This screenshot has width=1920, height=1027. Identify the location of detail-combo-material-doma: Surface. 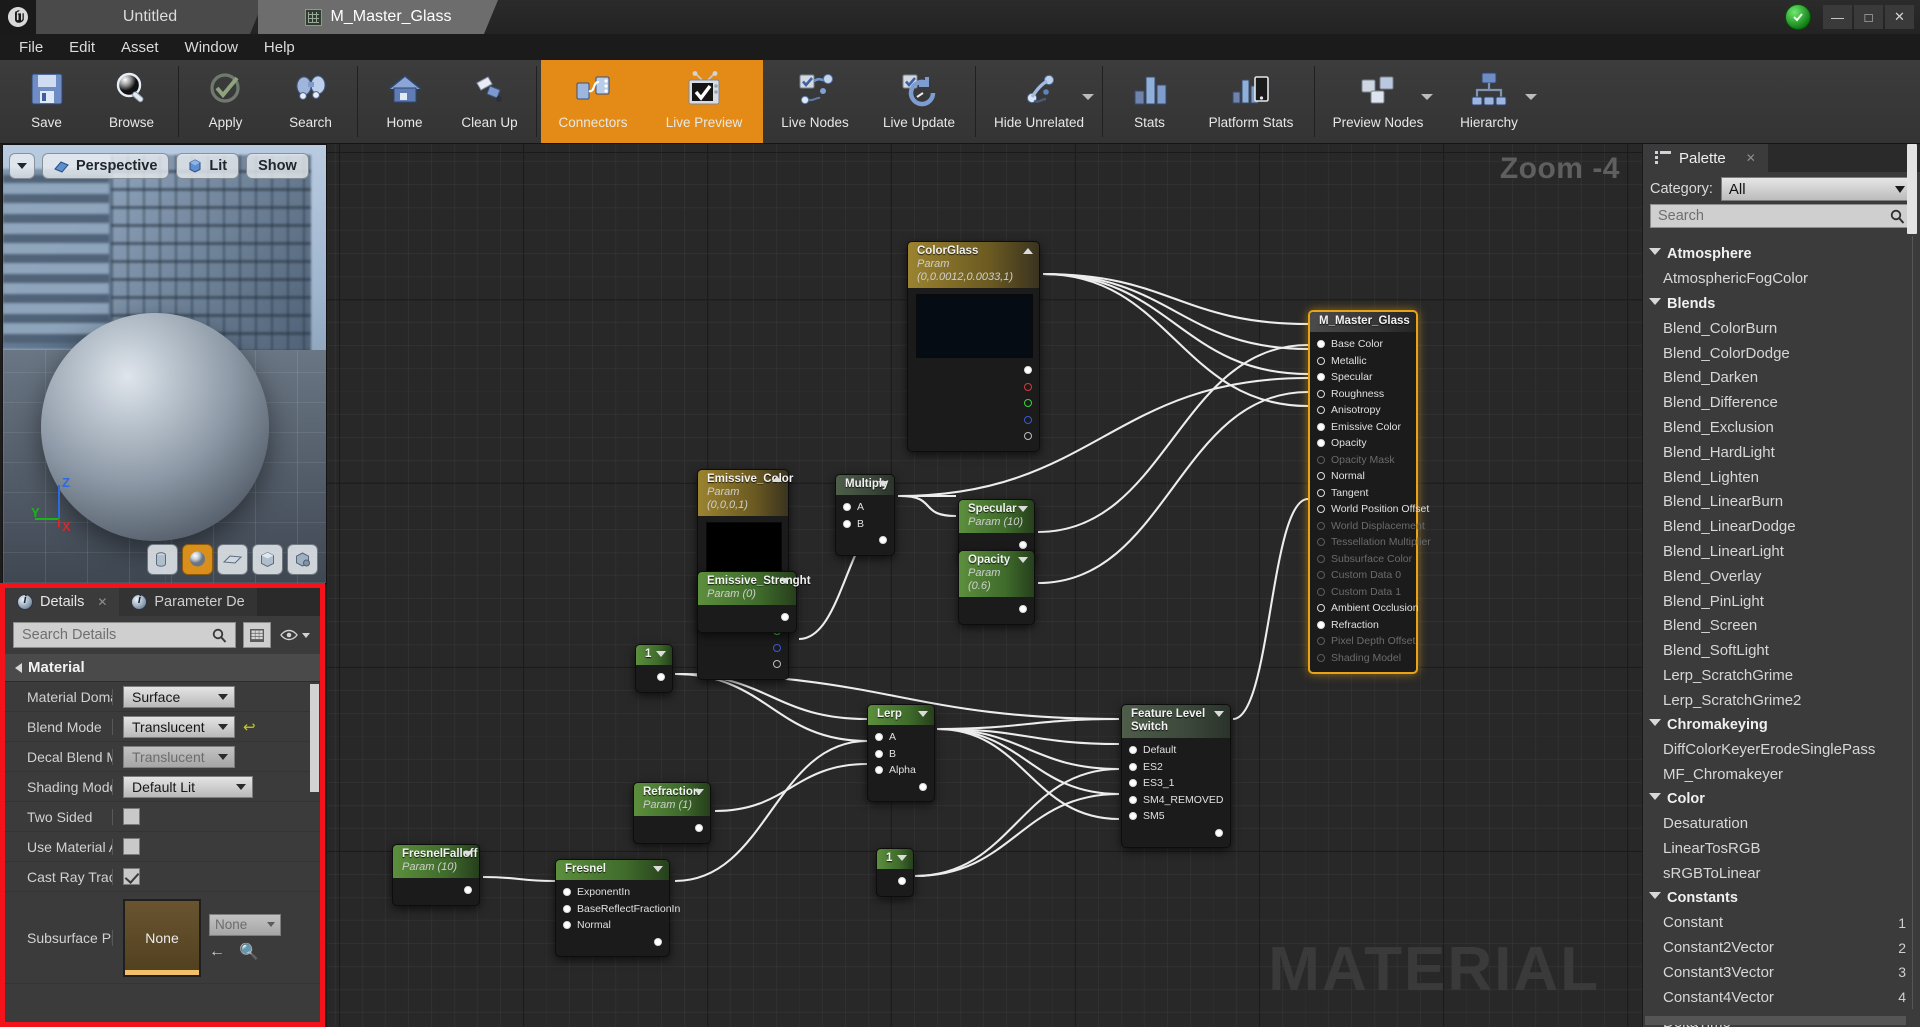
(179, 696).